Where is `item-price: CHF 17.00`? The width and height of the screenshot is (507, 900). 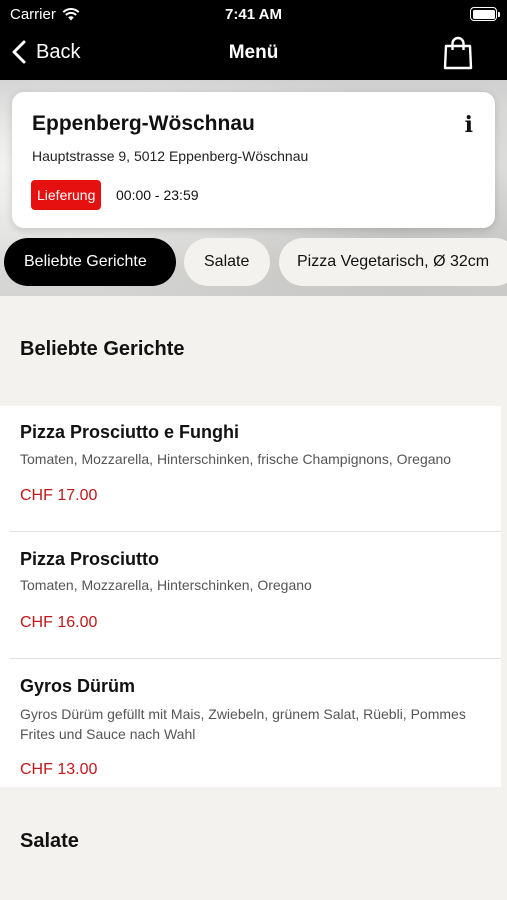 item-price: CHF 17.00 is located at coordinates (59, 495).